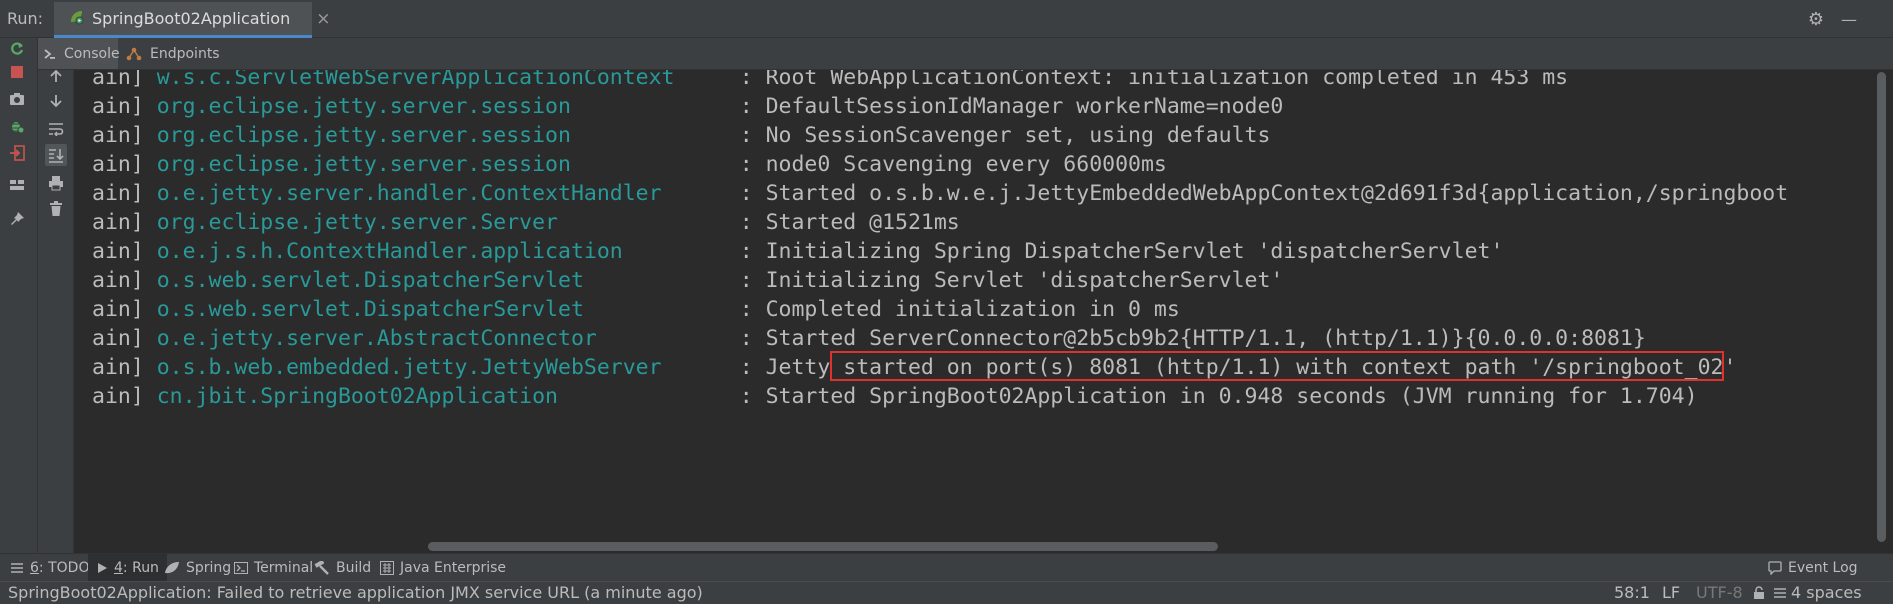 This screenshot has width=1893, height=604. Describe the element at coordinates (1632, 592) in the screenshot. I see `caret-position: 58:1` at that location.